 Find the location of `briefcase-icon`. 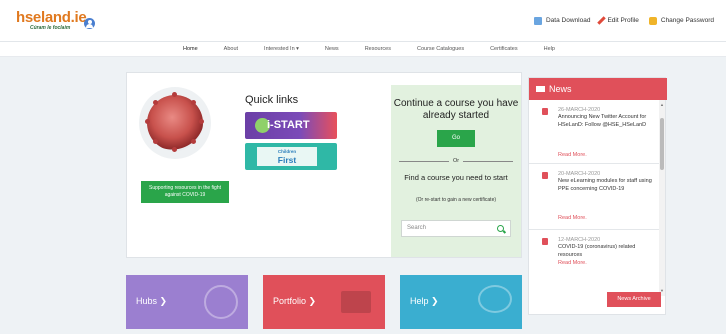

briefcase-icon is located at coordinates (356, 302).